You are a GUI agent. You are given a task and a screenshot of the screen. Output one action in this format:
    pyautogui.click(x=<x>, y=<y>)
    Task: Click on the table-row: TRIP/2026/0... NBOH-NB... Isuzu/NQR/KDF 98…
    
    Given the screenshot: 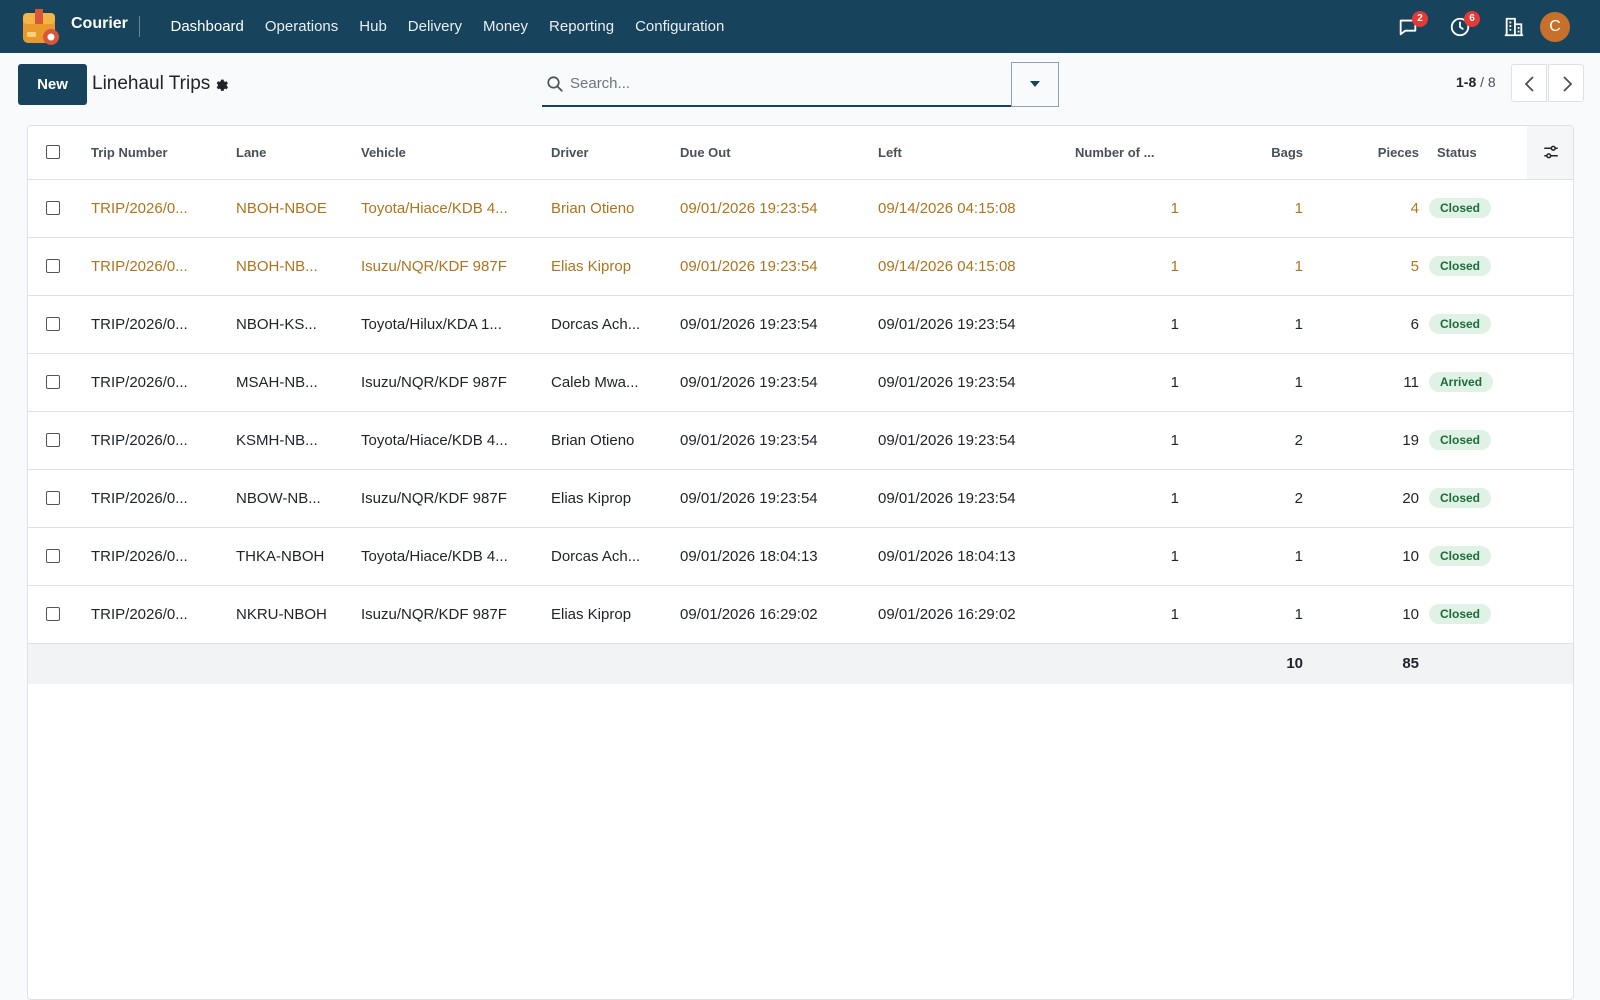 What is the action you would take?
    pyautogui.click(x=800, y=266)
    